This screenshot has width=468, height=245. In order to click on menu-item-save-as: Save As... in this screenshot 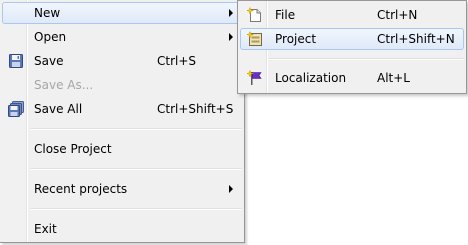, I will do `click(122, 85)`.